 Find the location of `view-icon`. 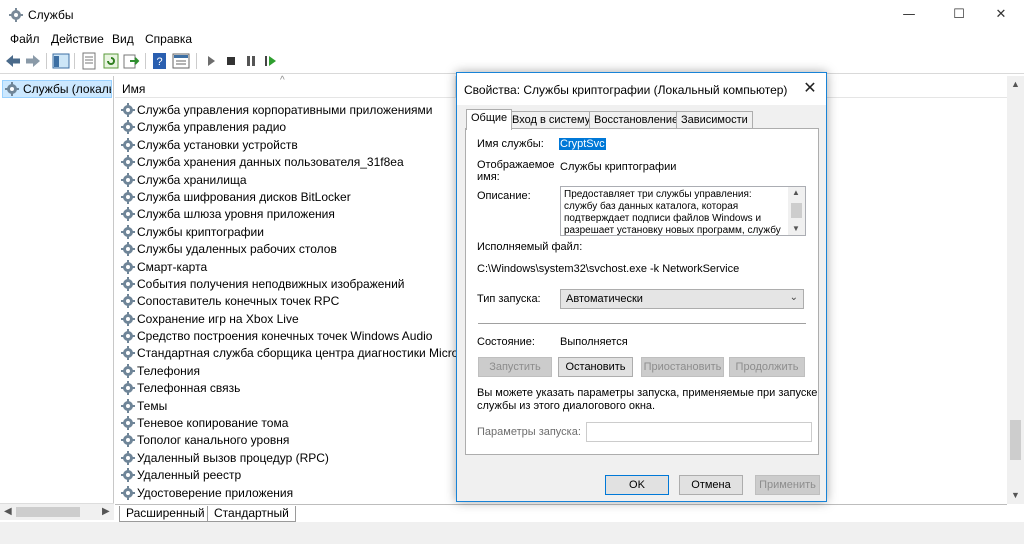

view-icon is located at coordinates (181, 61).